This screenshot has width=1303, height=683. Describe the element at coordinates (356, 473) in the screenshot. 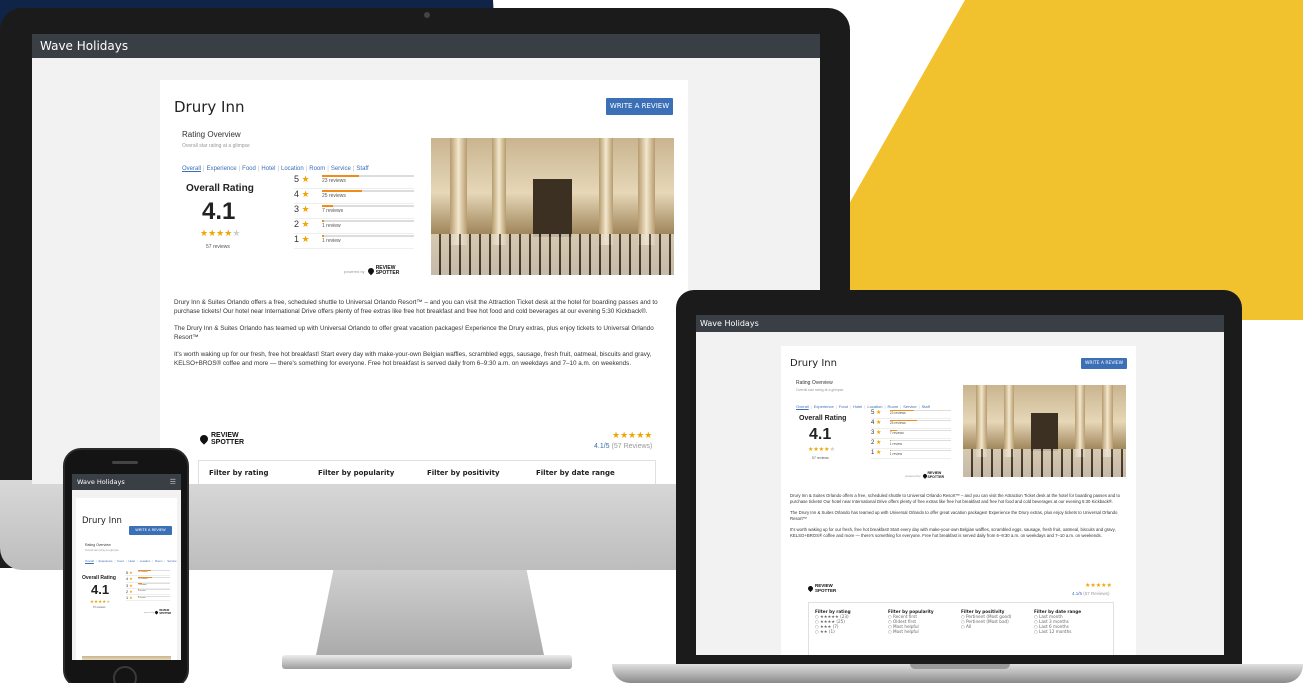

I see `filter-heading: Filter by popularity` at that location.